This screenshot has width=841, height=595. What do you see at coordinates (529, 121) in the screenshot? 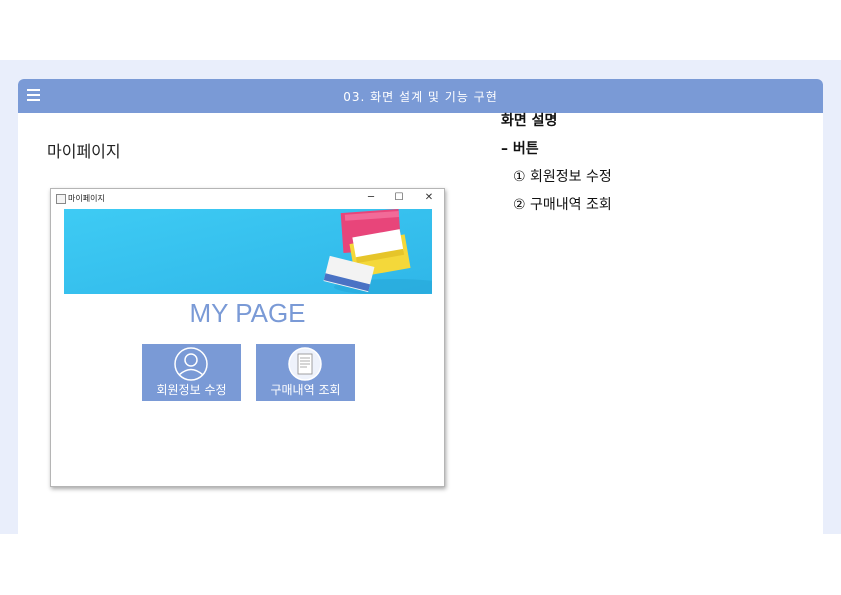
I see `description-title: 화면 설명` at bounding box center [529, 121].